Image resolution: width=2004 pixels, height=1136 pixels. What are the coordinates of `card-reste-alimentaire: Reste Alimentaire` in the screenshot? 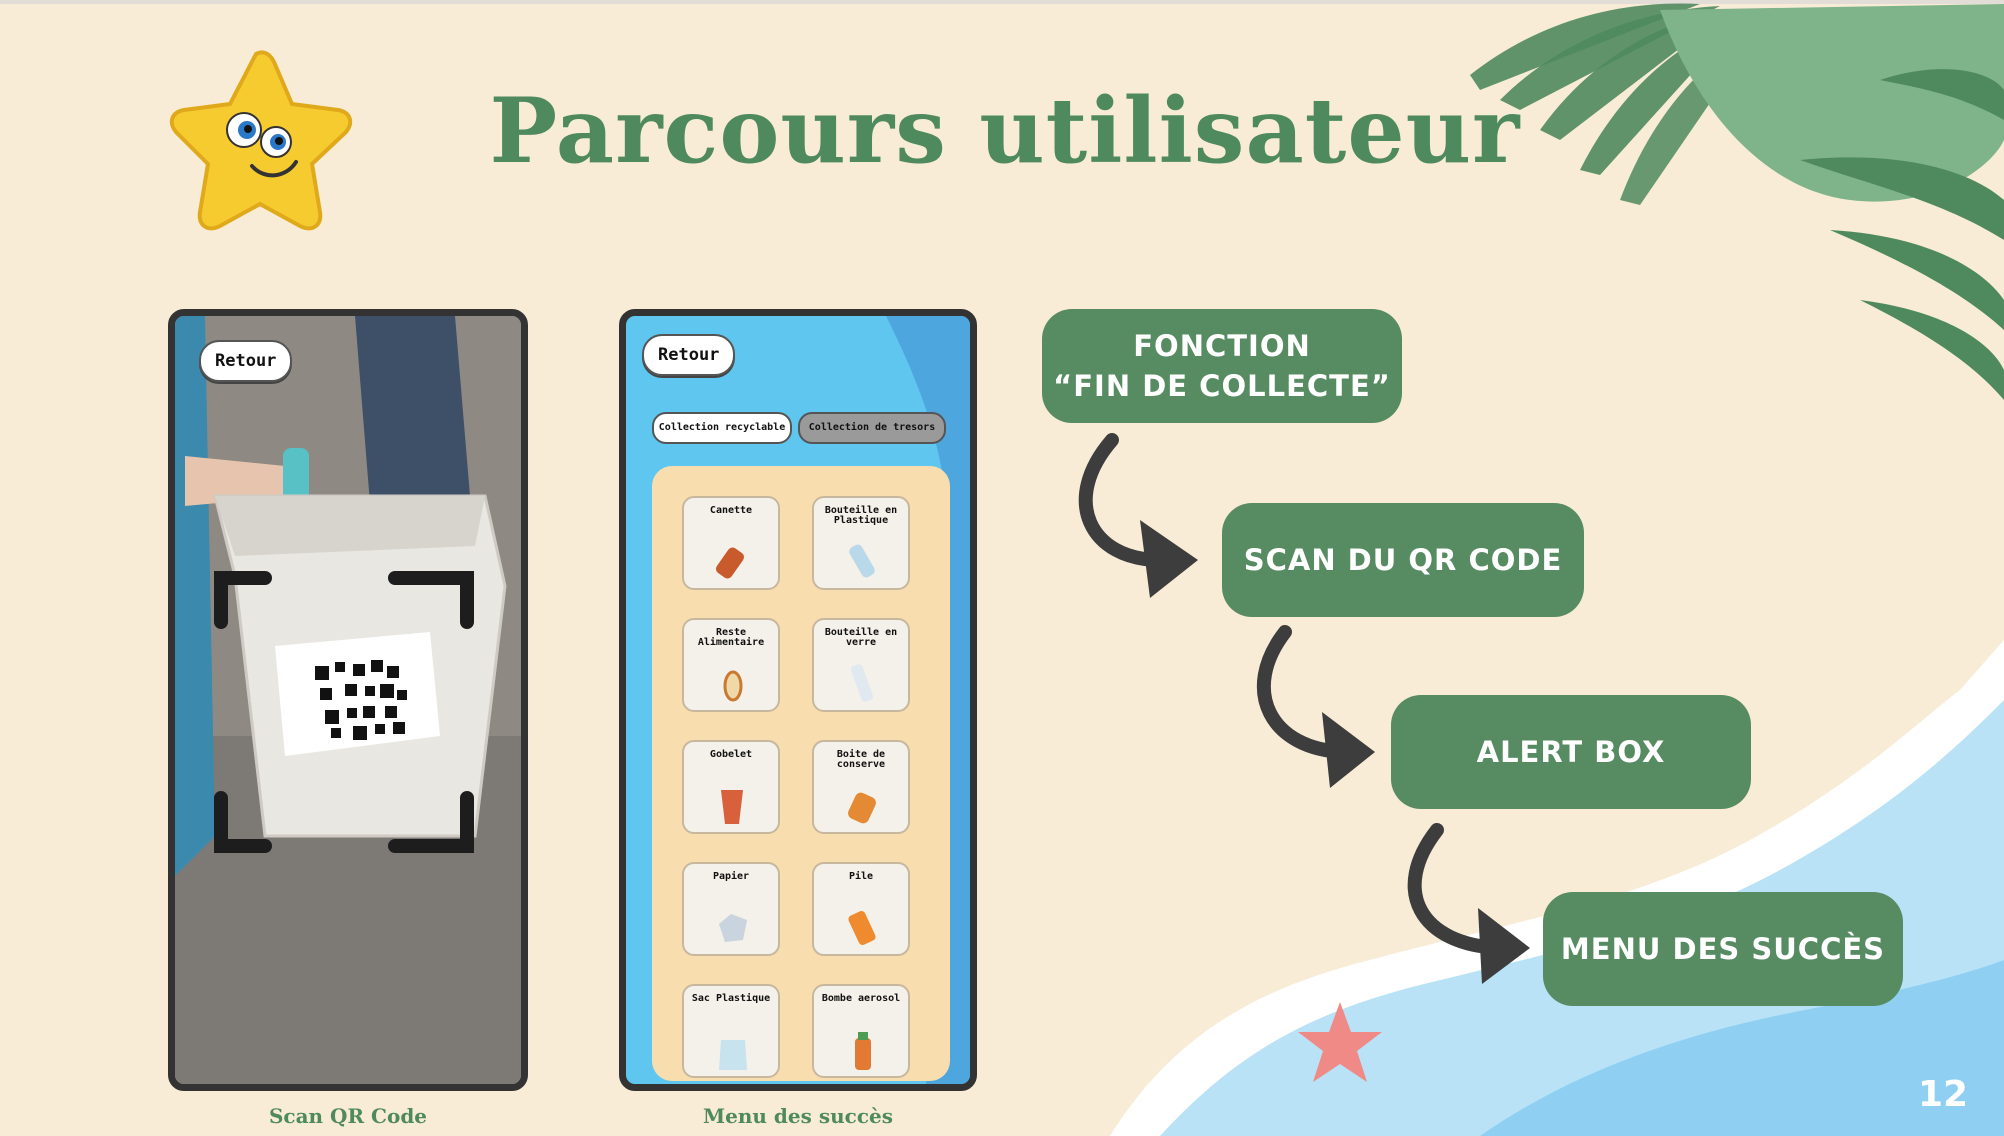 It's located at (731, 665).